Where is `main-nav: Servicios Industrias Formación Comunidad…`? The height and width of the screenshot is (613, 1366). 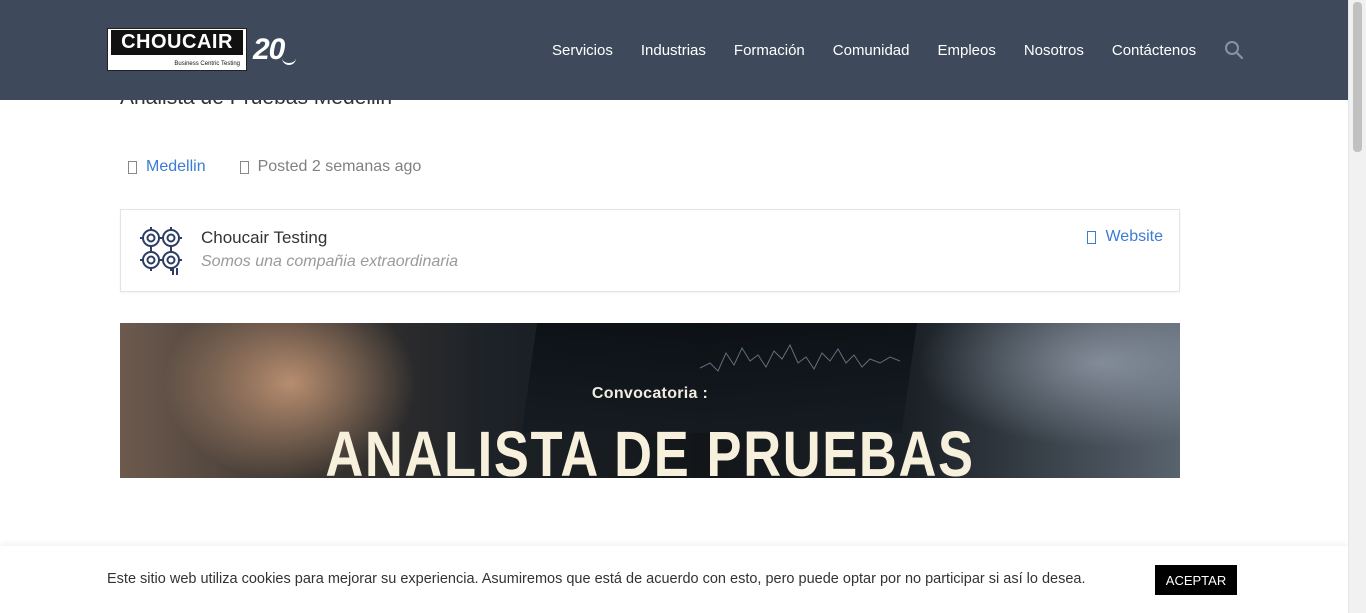 main-nav: Servicios Industrias Formación Comunidad… is located at coordinates (898, 50).